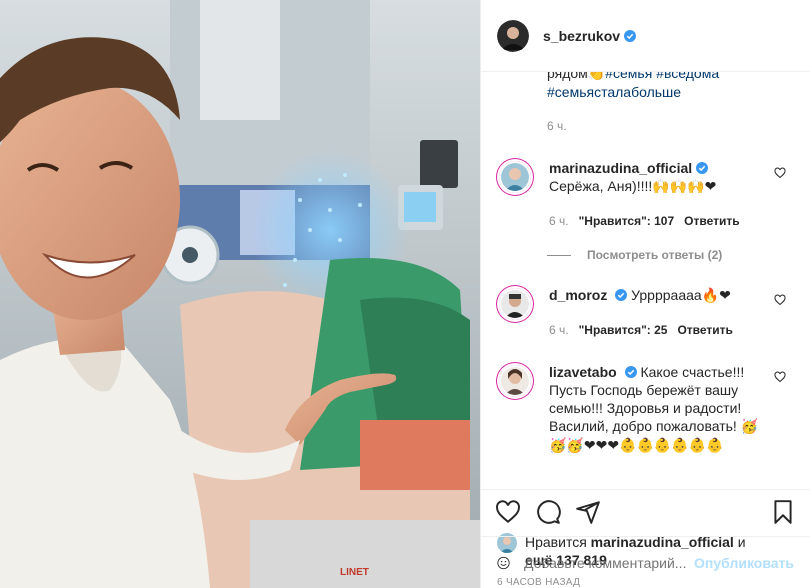 This screenshot has height=588, width=810. What do you see at coordinates (783, 512) in the screenshot?
I see `bookmark-icon` at bounding box center [783, 512].